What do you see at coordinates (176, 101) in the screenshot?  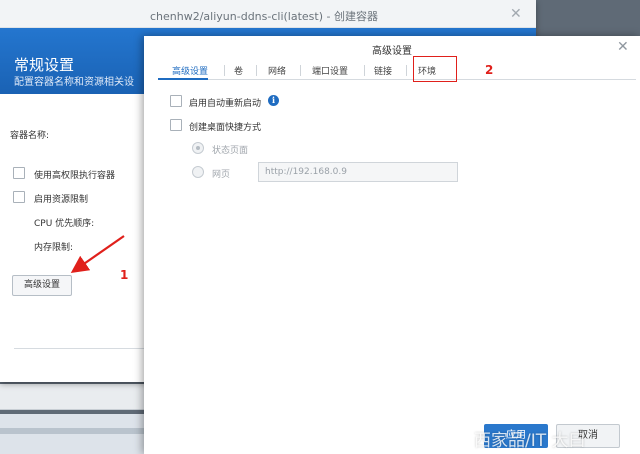 I see `auto-restart-checkbox` at bounding box center [176, 101].